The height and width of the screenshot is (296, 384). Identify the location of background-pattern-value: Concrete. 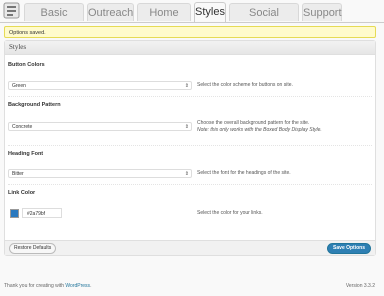
(22, 127).